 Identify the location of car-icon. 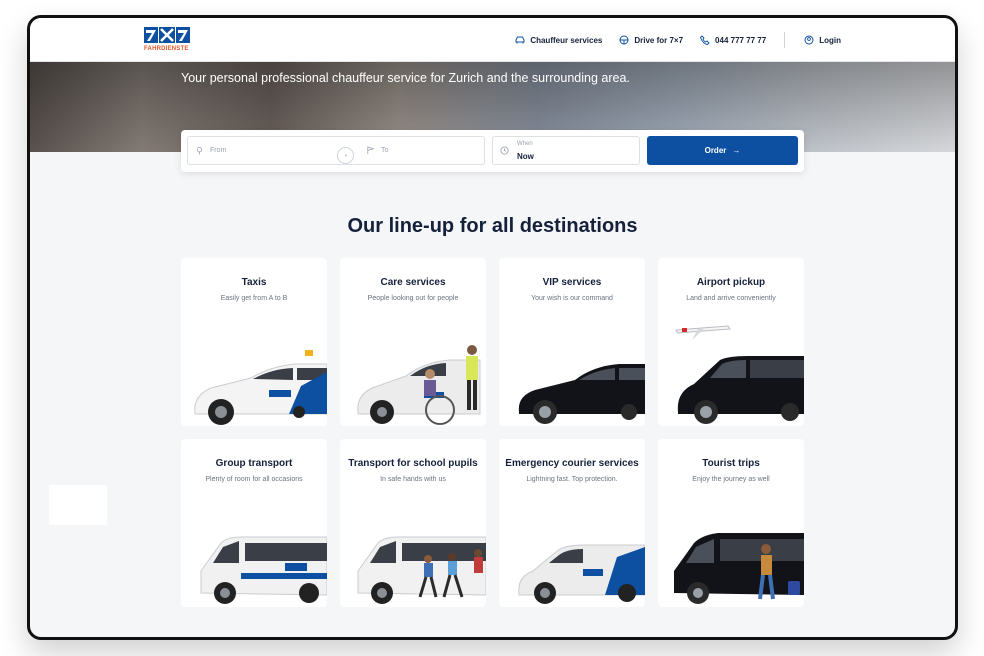
(520, 40).